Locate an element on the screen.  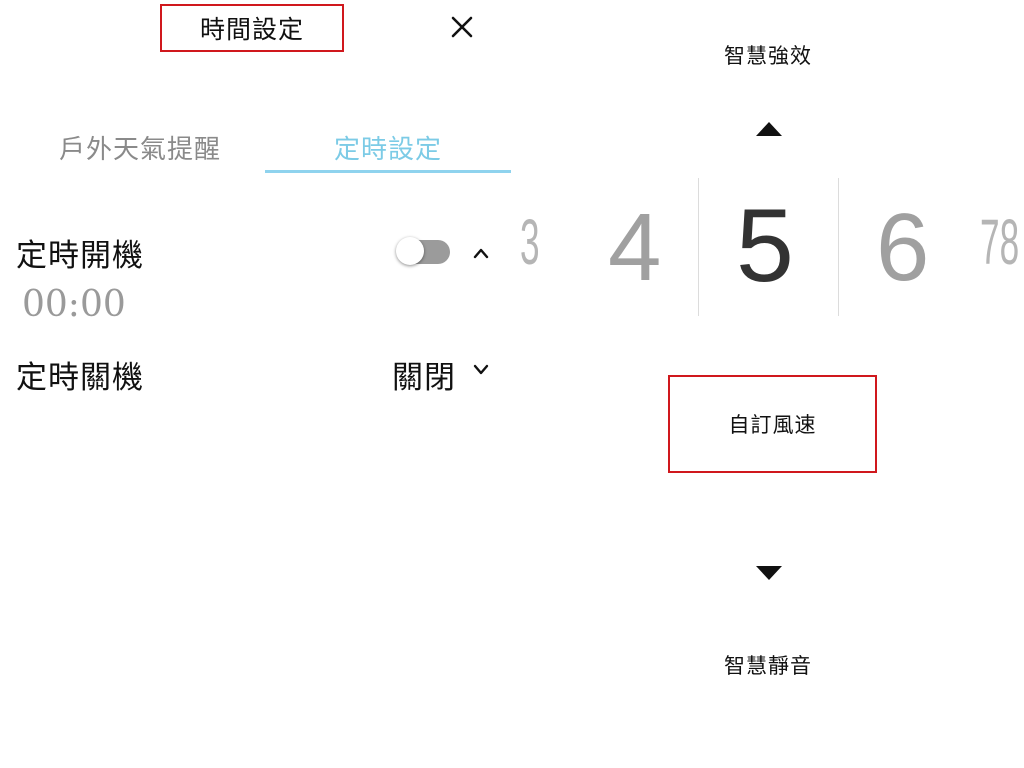
fan-speed-picker: 3 4 5 6 78 is located at coordinates (770, 247).